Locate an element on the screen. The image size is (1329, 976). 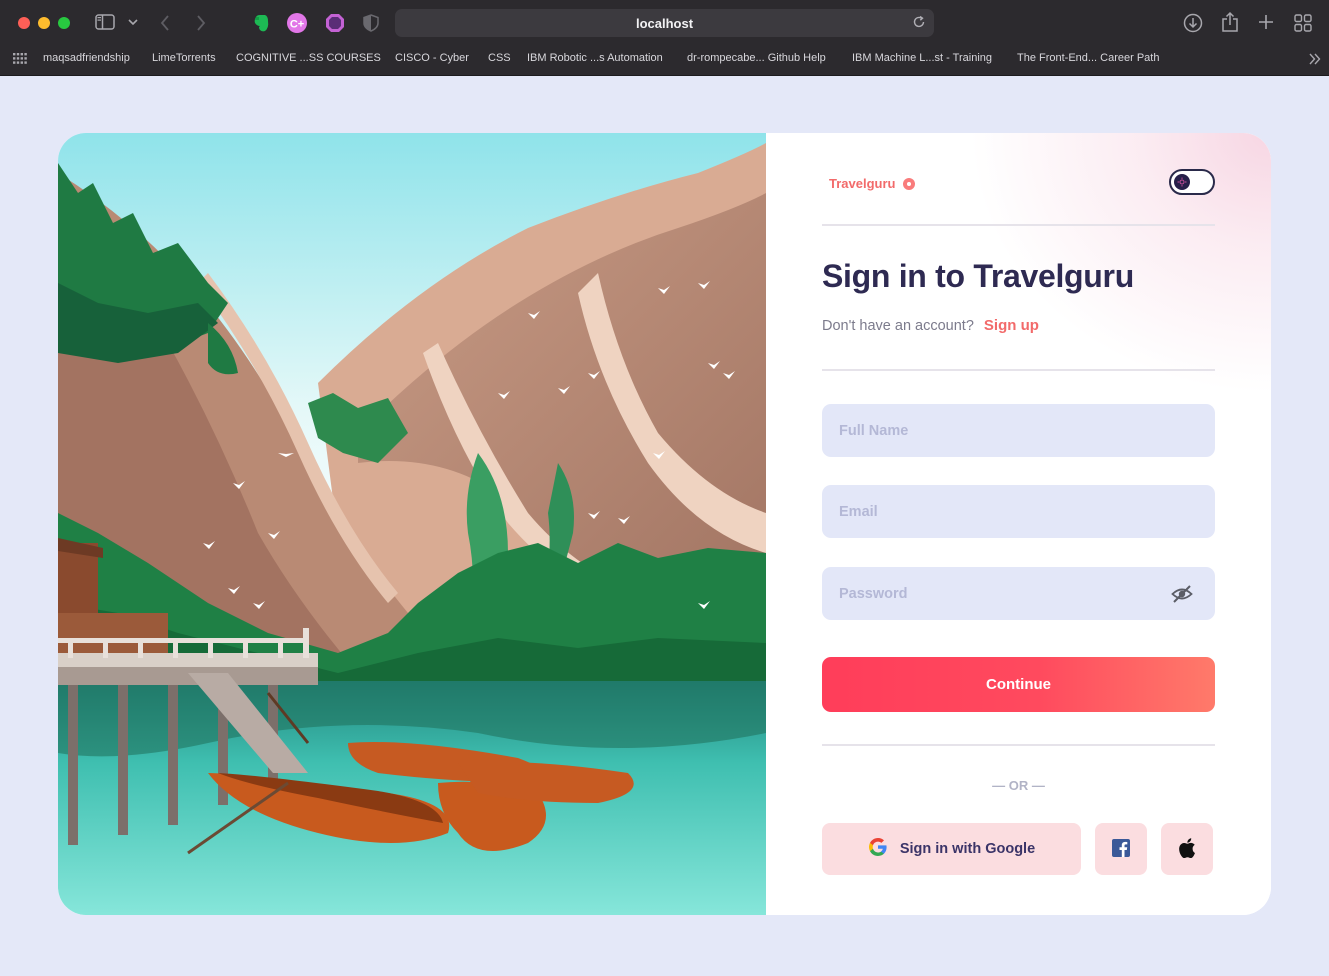
signup-prompt: Don't have an account? Sign up is located at coordinates (930, 325).